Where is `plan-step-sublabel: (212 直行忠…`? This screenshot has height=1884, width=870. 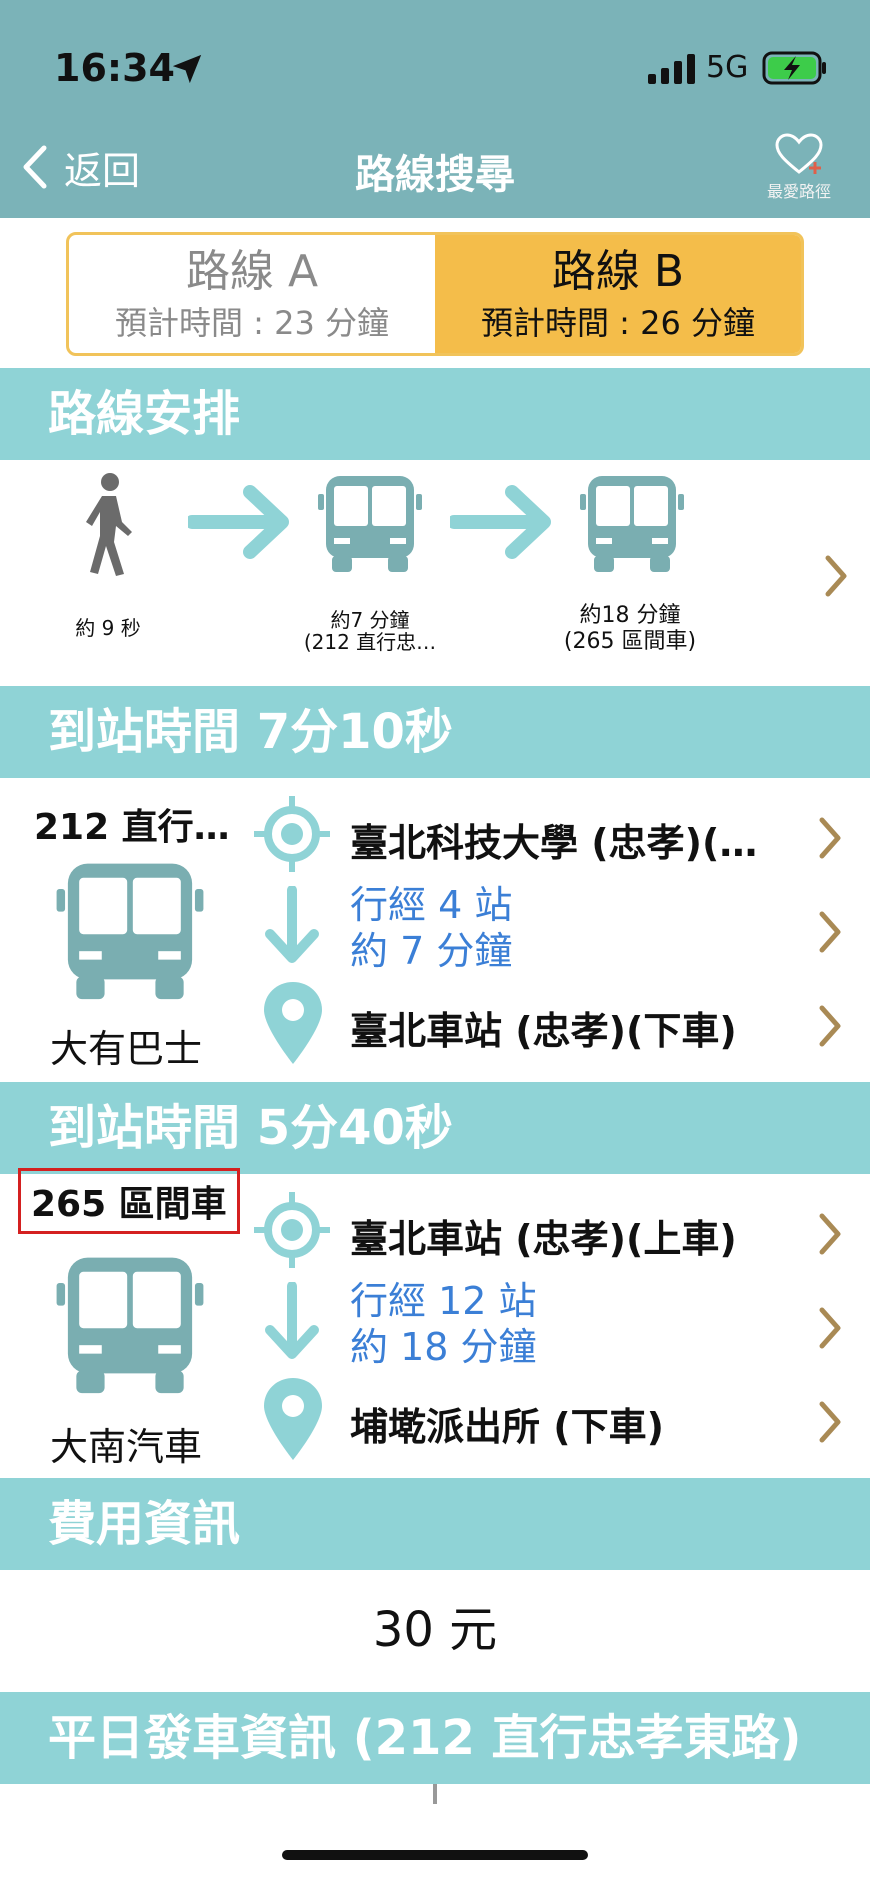
plan-step-sublabel: (212 直行忠… is located at coordinates (370, 642).